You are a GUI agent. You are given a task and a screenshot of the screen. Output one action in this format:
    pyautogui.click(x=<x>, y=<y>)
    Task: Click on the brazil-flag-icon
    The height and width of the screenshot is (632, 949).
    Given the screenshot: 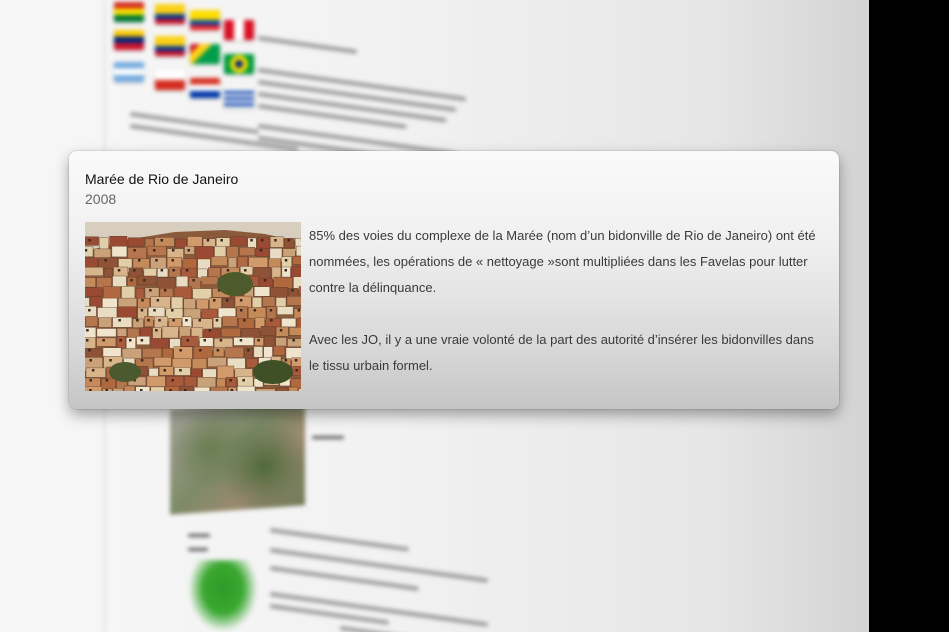 What is the action you would take?
    pyautogui.click(x=239, y=64)
    